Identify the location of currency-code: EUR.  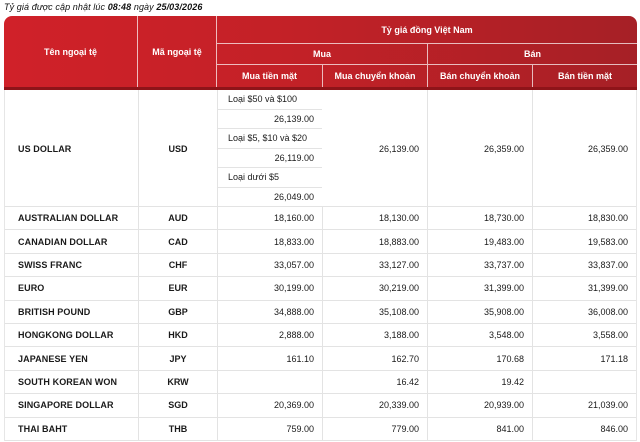
(177, 288).